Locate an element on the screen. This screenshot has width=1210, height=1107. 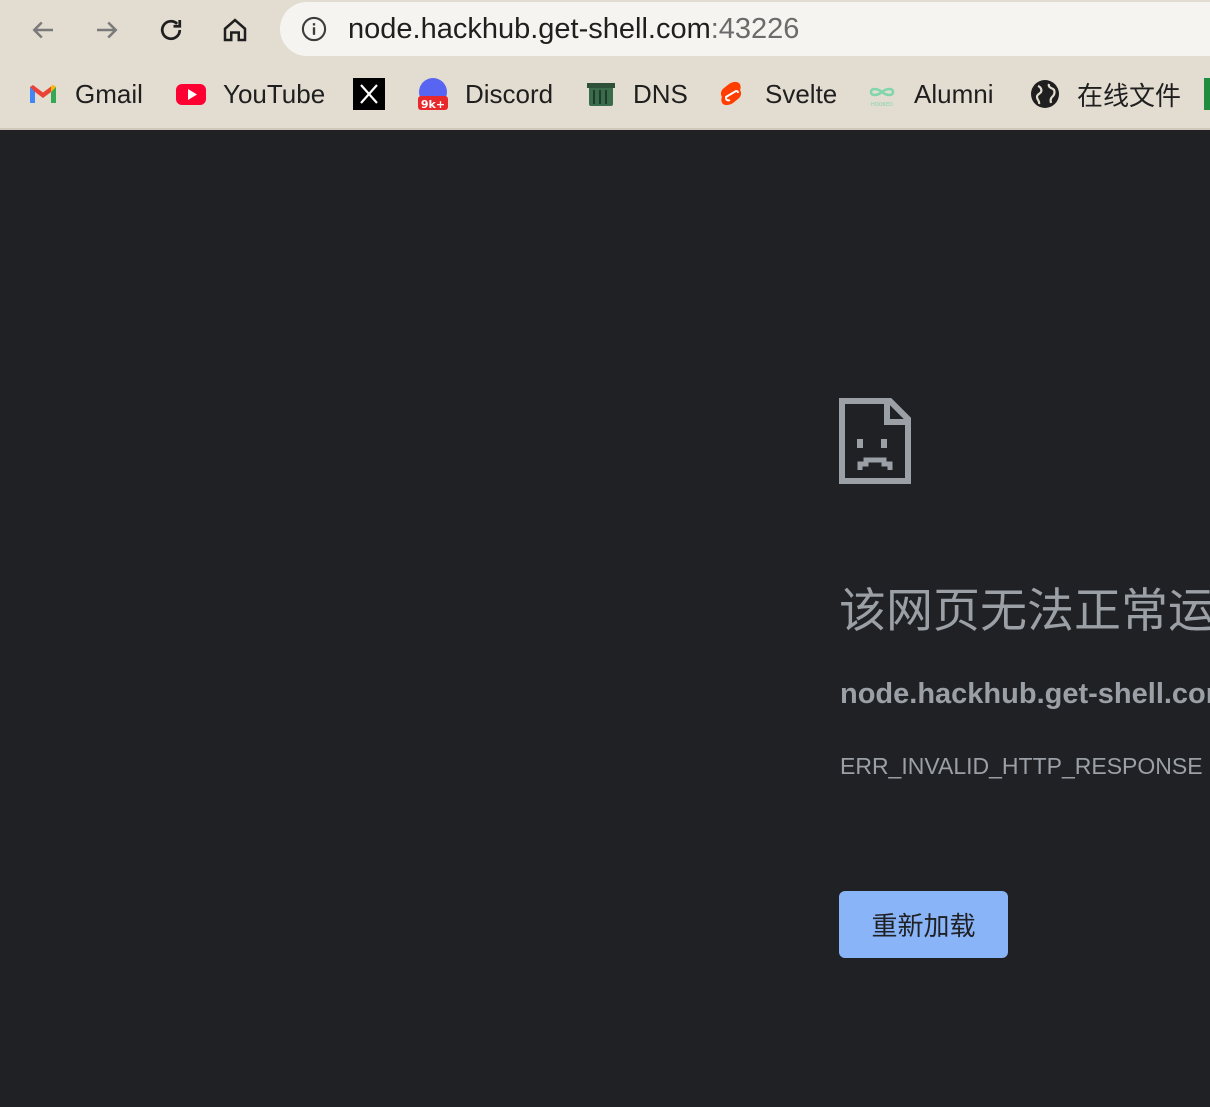
sad-page-icon is located at coordinates (875, 441).